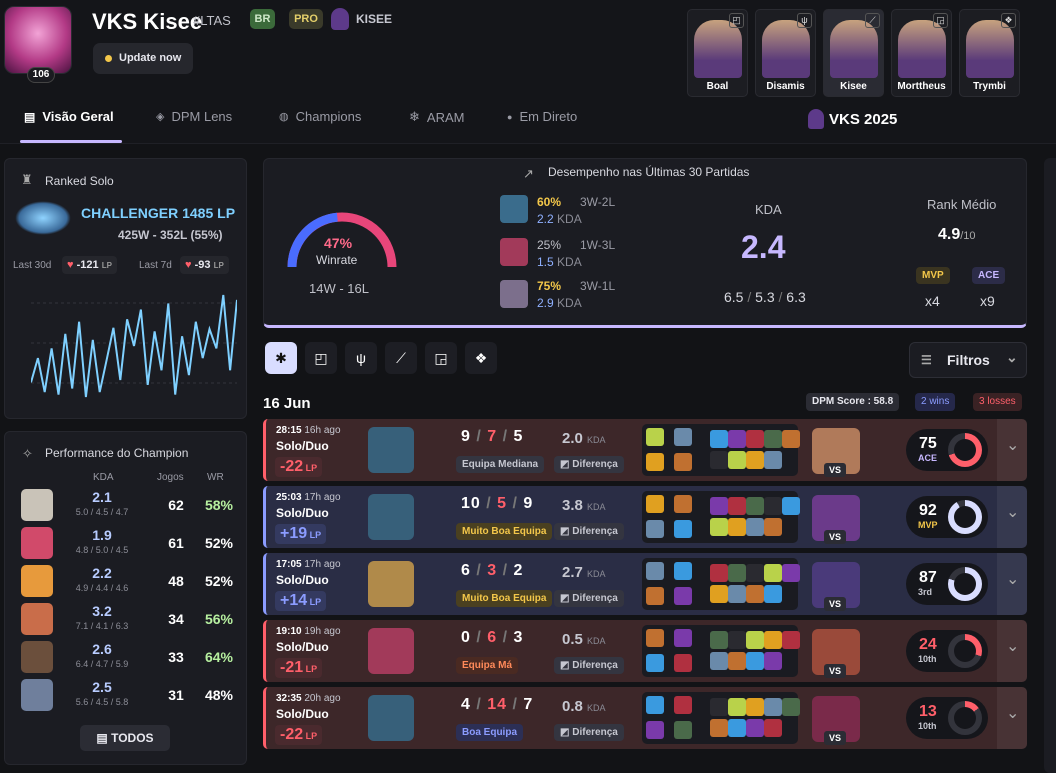 This screenshot has width=1056, height=773. Describe the element at coordinates (785, 53) in the screenshot. I see `roster-card-disamis: ψ Disamis` at that location.